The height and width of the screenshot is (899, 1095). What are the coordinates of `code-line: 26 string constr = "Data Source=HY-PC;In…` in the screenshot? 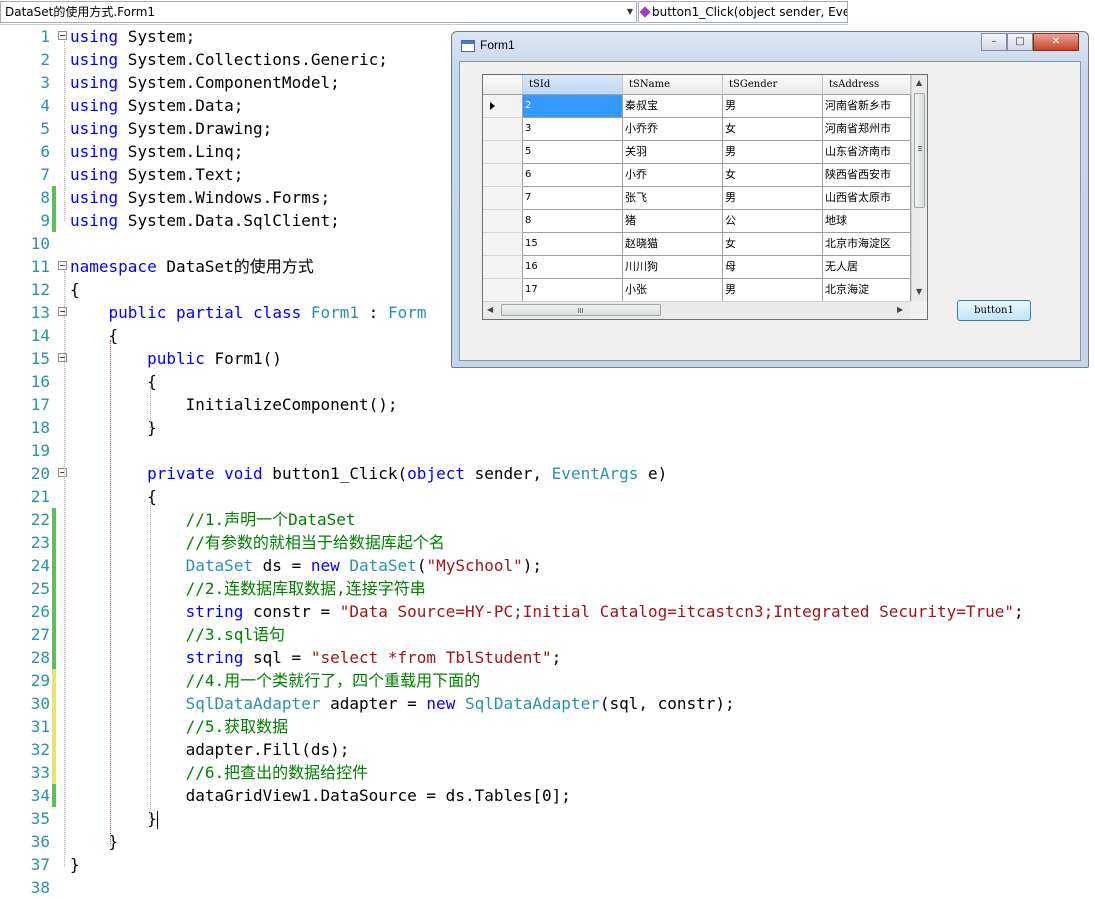 It's located at (547, 611).